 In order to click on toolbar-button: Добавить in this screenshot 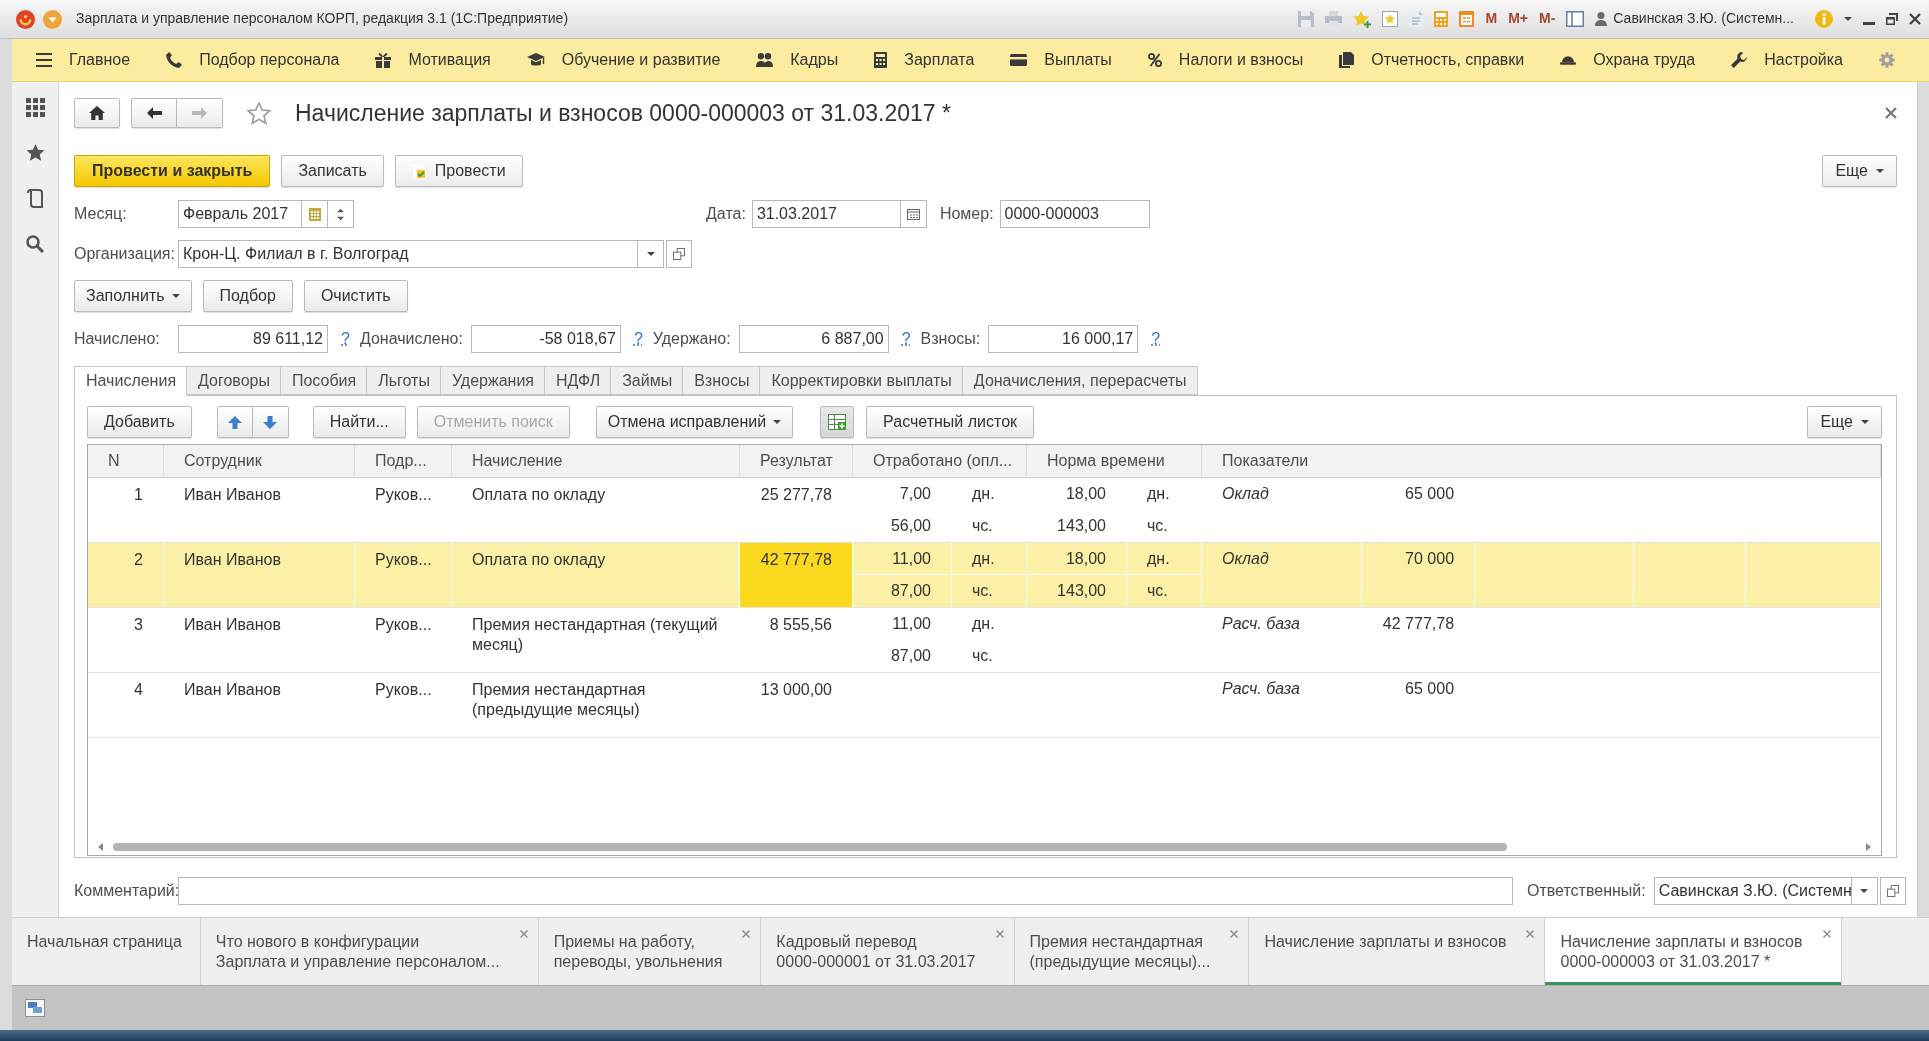, I will do `click(139, 422)`.